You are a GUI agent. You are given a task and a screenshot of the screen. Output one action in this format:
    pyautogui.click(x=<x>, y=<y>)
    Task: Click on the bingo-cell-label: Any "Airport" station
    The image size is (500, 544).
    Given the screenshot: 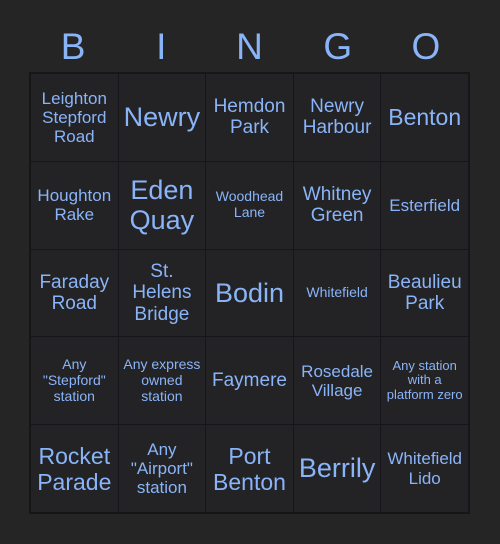 What is the action you would take?
    pyautogui.click(x=161, y=468)
    